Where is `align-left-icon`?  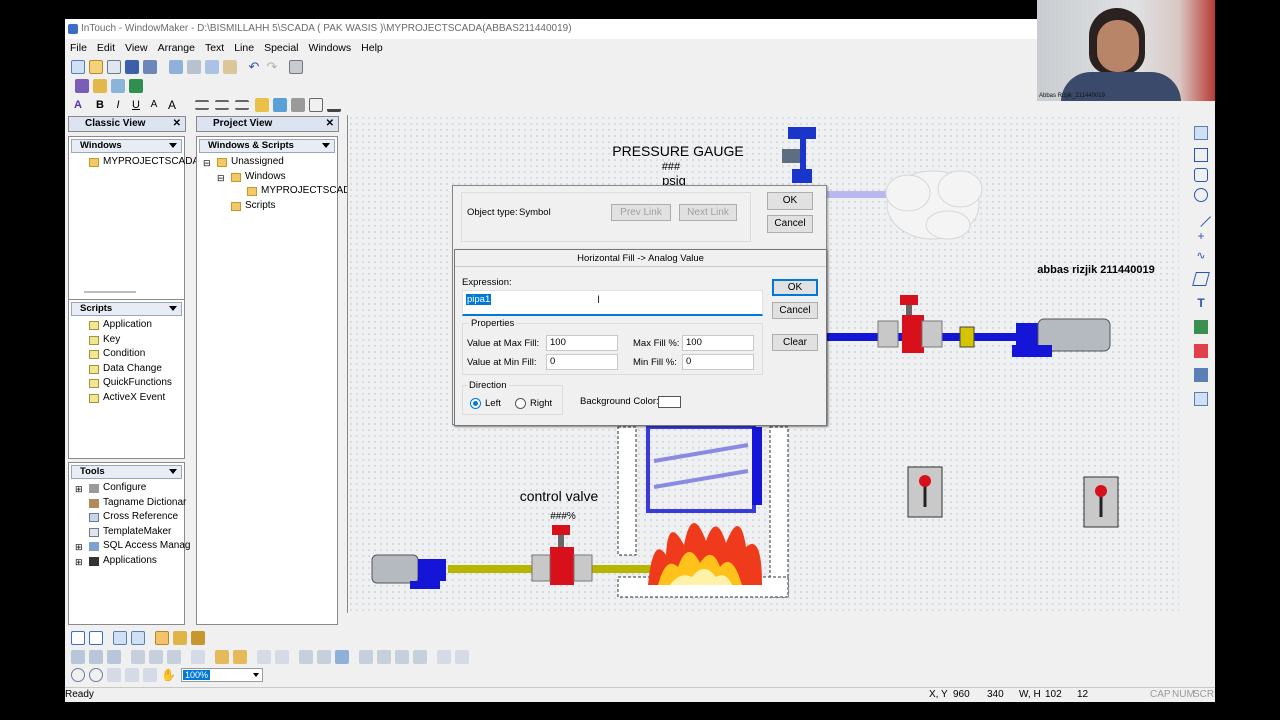
align-left-icon is located at coordinates (202, 105).